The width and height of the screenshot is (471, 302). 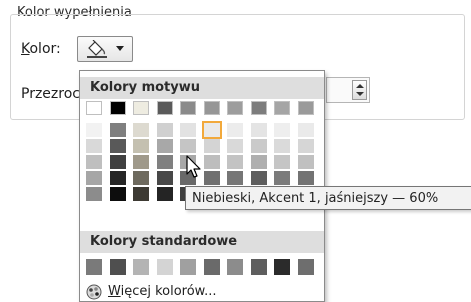 What do you see at coordinates (114, 291) in the screenshot?
I see `more-colors-accelerator: W` at bounding box center [114, 291].